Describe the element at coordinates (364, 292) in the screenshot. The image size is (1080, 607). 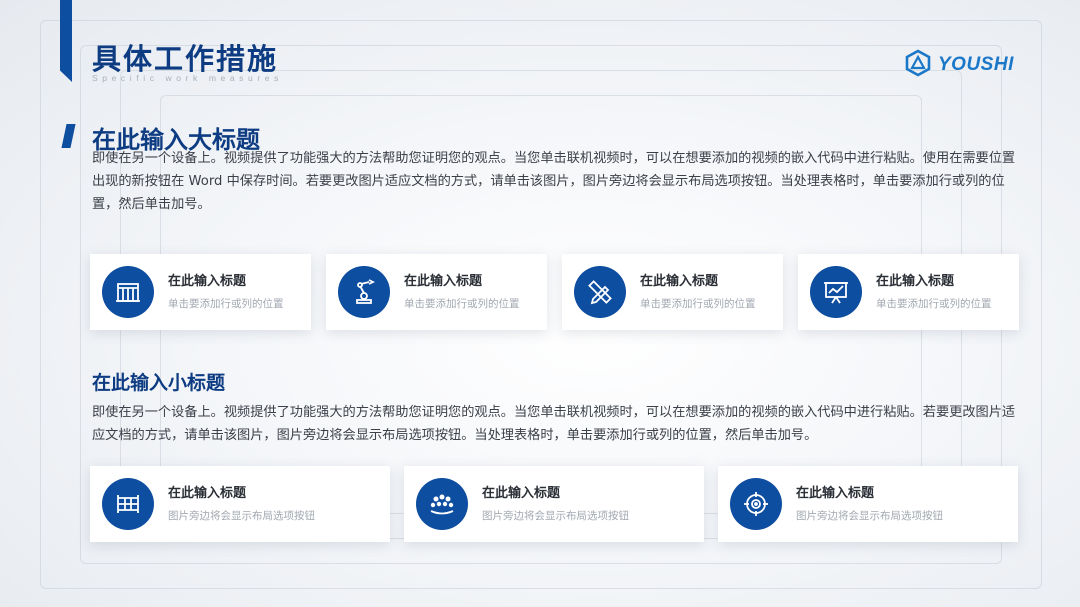
I see `robot-arm-icon` at that location.